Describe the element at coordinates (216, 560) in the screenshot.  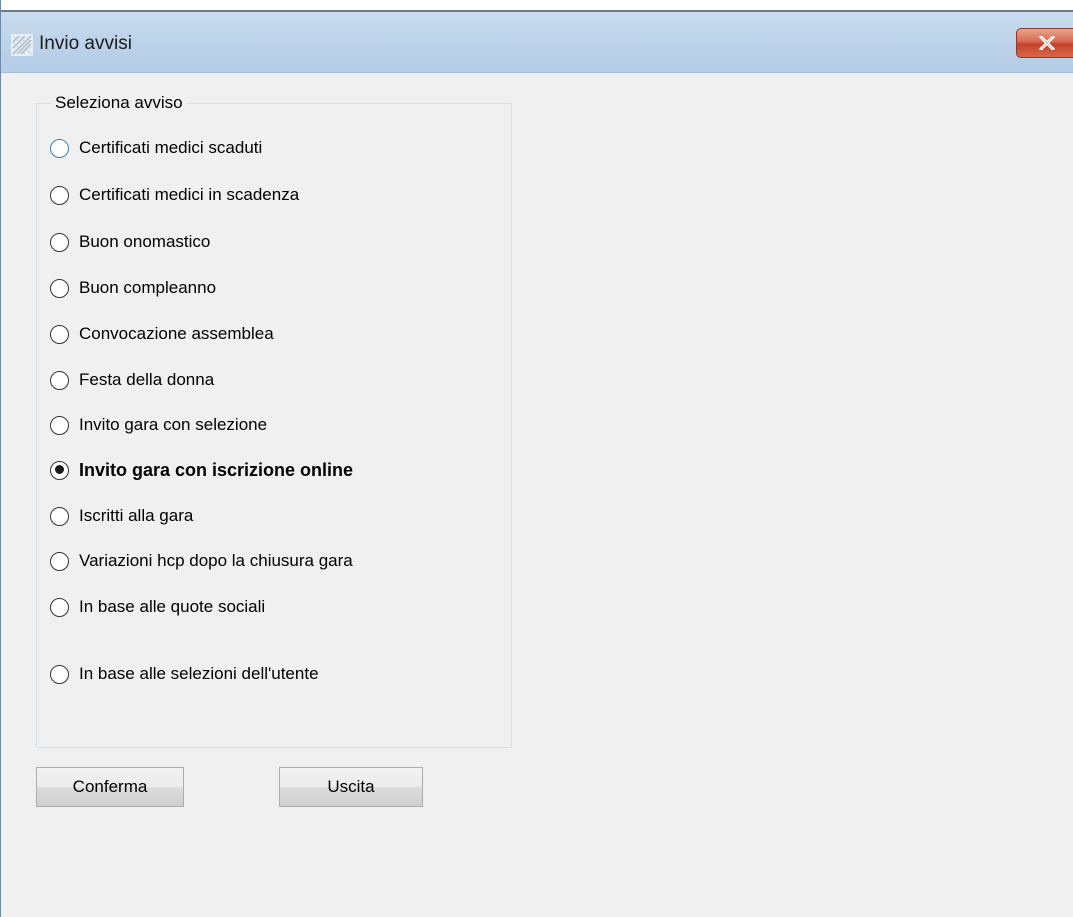
I see `radio-label: Variazioni hcp dopo la chiusura gara` at that location.